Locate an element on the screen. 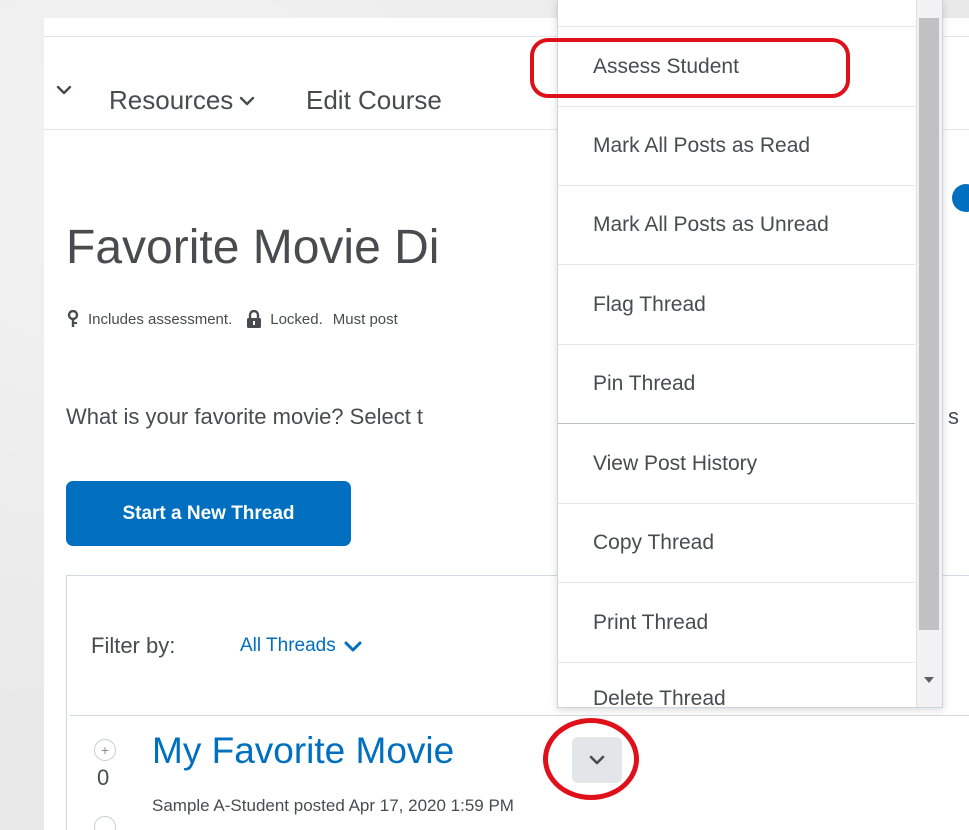 The image size is (969, 830). upvote-button: + is located at coordinates (105, 750).